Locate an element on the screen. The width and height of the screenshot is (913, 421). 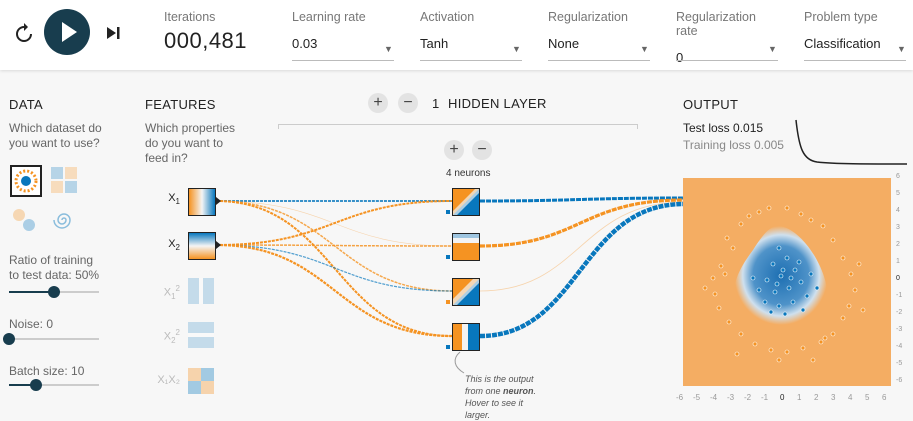
x-tick: -3 is located at coordinates (731, 397).